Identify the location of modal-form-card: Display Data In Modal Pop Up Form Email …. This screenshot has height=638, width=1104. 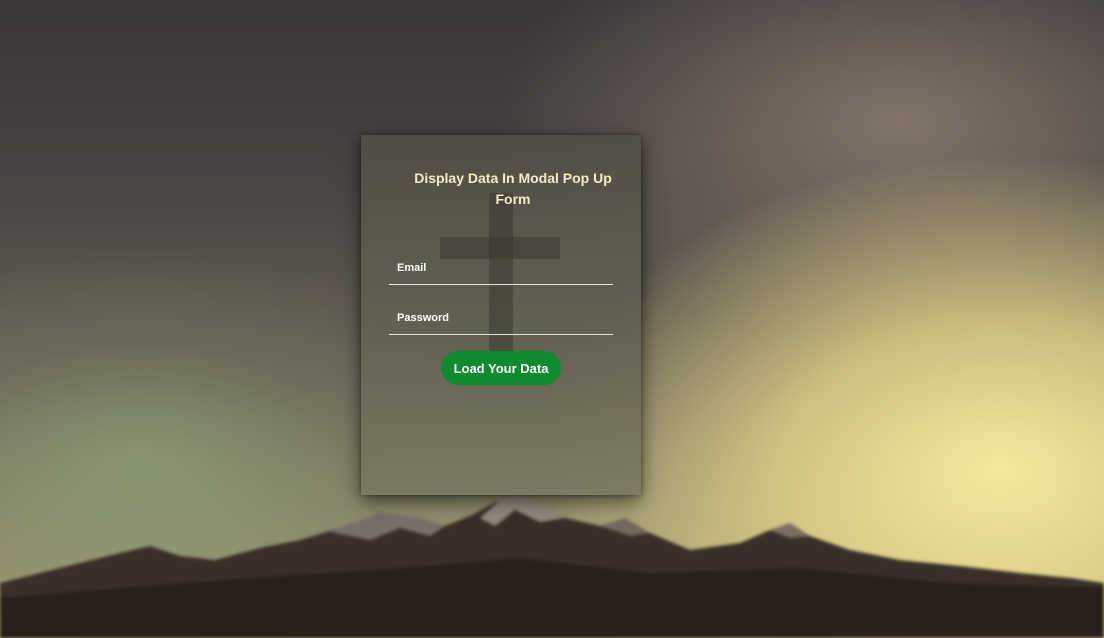
(501, 315).